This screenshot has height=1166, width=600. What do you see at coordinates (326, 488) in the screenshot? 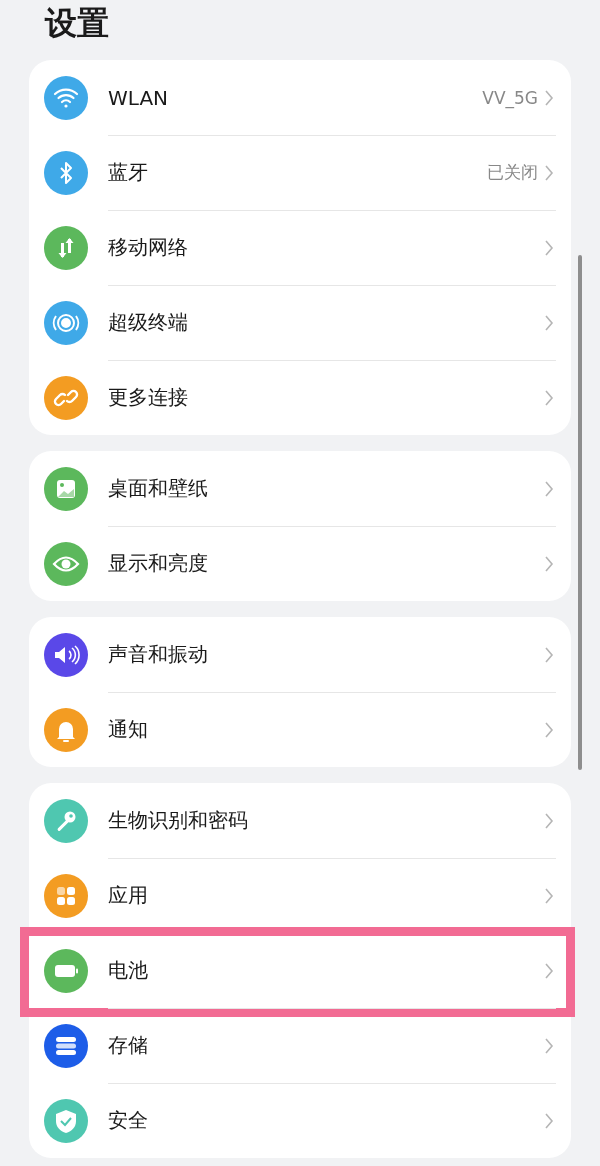
I see `setting-label: 桌面和壁纸` at bounding box center [326, 488].